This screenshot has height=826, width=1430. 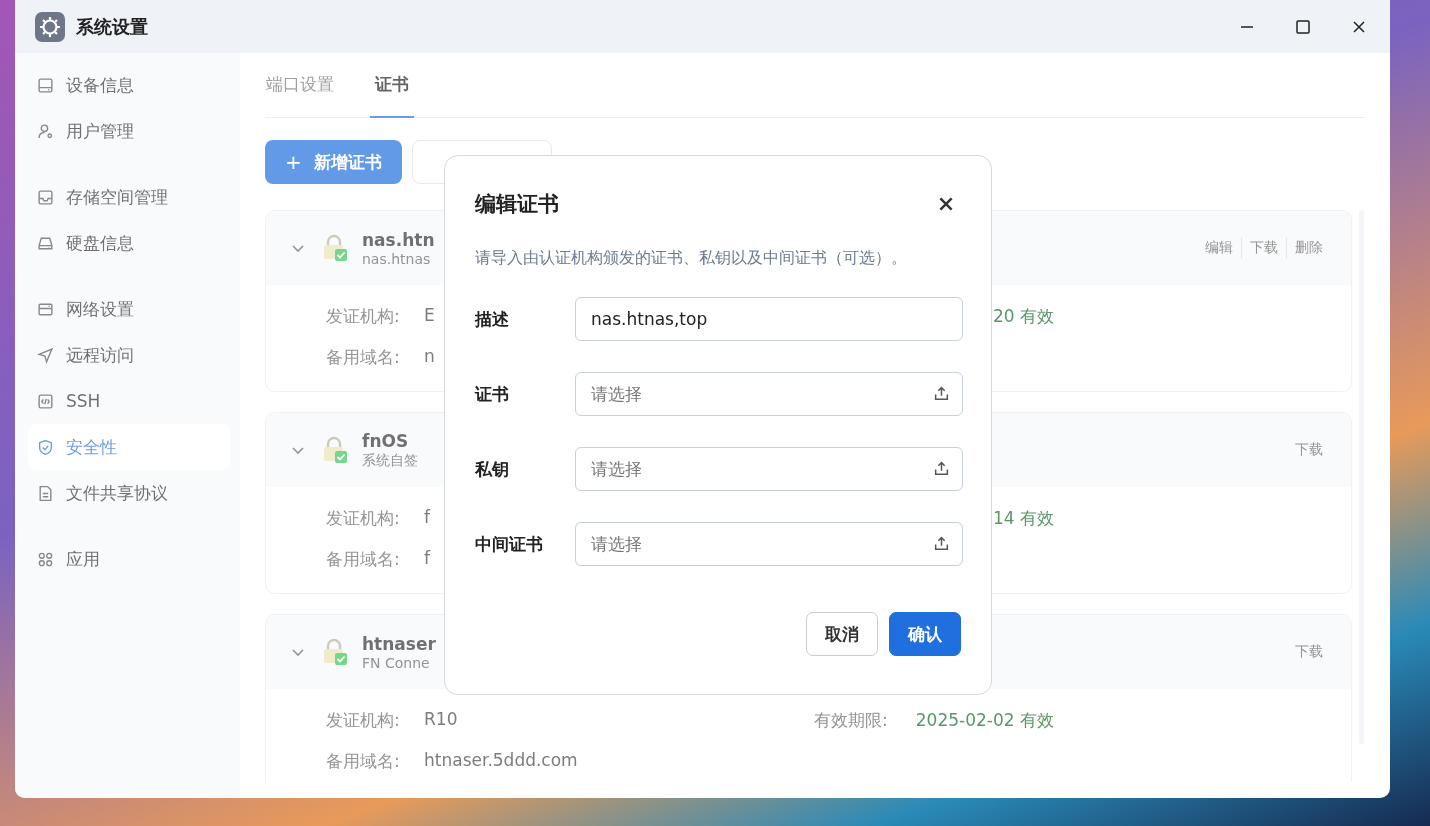 What do you see at coordinates (392, 85) in the screenshot?
I see `tab: 证书` at bounding box center [392, 85].